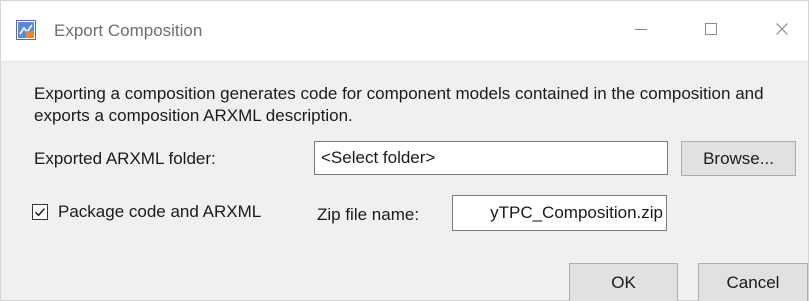 The height and width of the screenshot is (301, 809). Describe the element at coordinates (753, 282) in the screenshot. I see `cancel-button: Cancel` at that location.